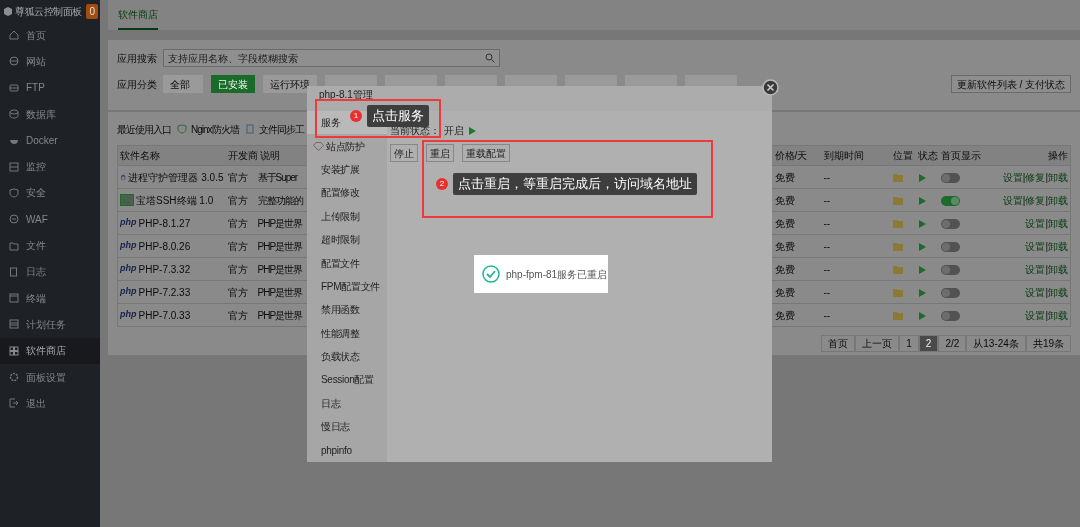  What do you see at coordinates (183, 84) in the screenshot?
I see `category-button: 全部` at bounding box center [183, 84].